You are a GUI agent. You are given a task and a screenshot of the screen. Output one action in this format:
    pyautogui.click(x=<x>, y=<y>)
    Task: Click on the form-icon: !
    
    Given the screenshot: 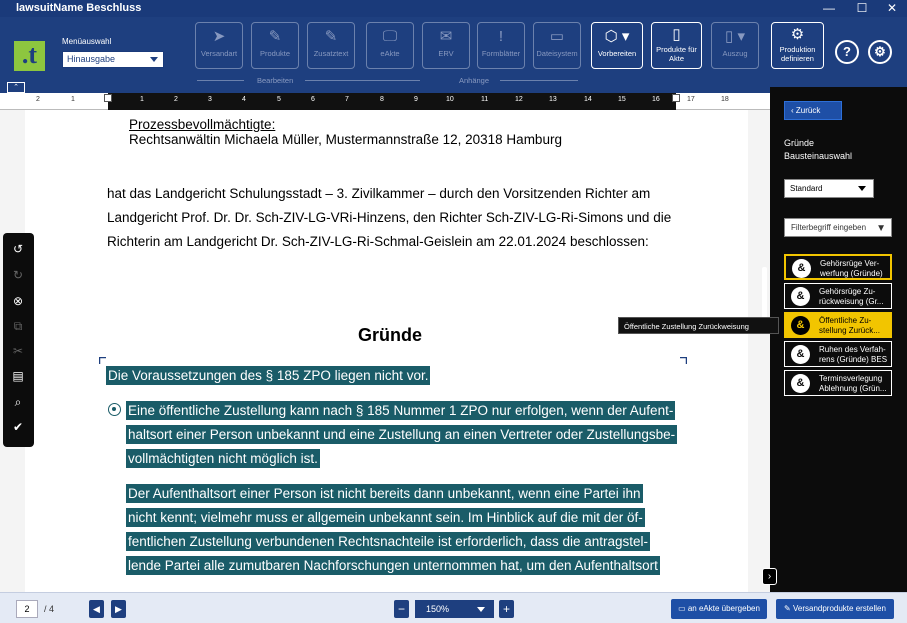 What is the action you would take?
    pyautogui.click(x=501, y=36)
    